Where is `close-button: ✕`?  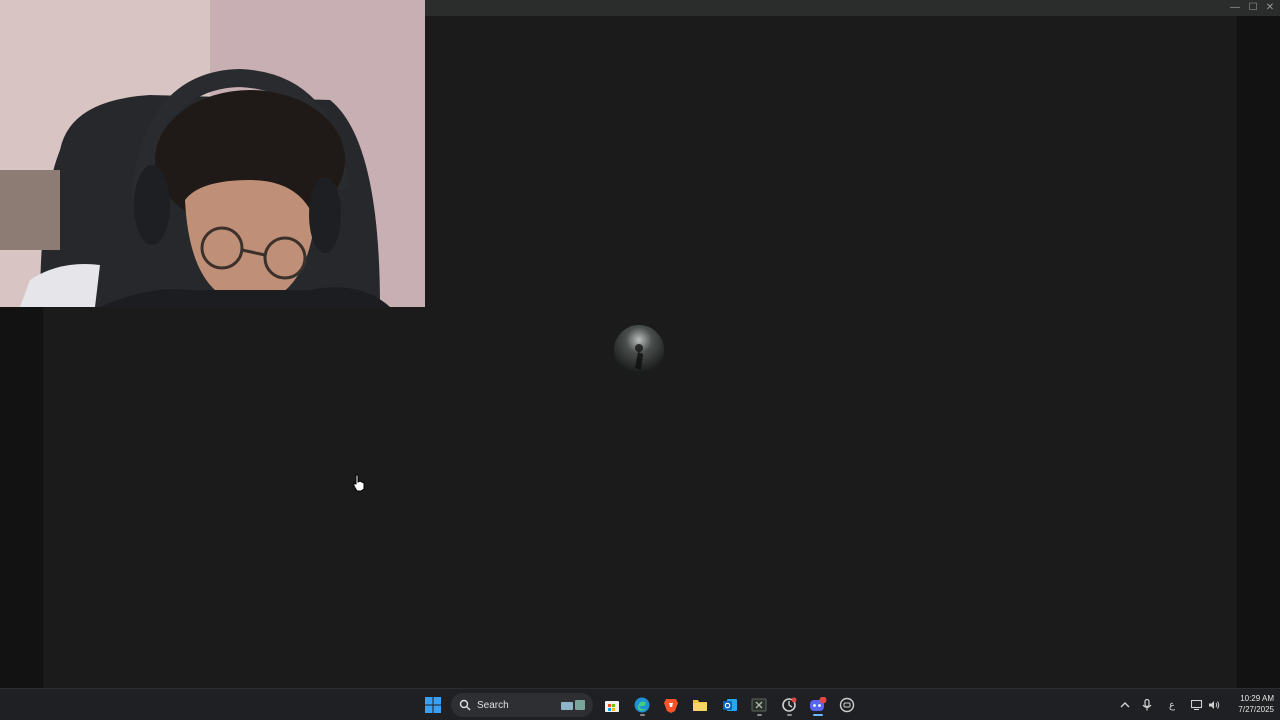
close-button: ✕ is located at coordinates (1270, 8).